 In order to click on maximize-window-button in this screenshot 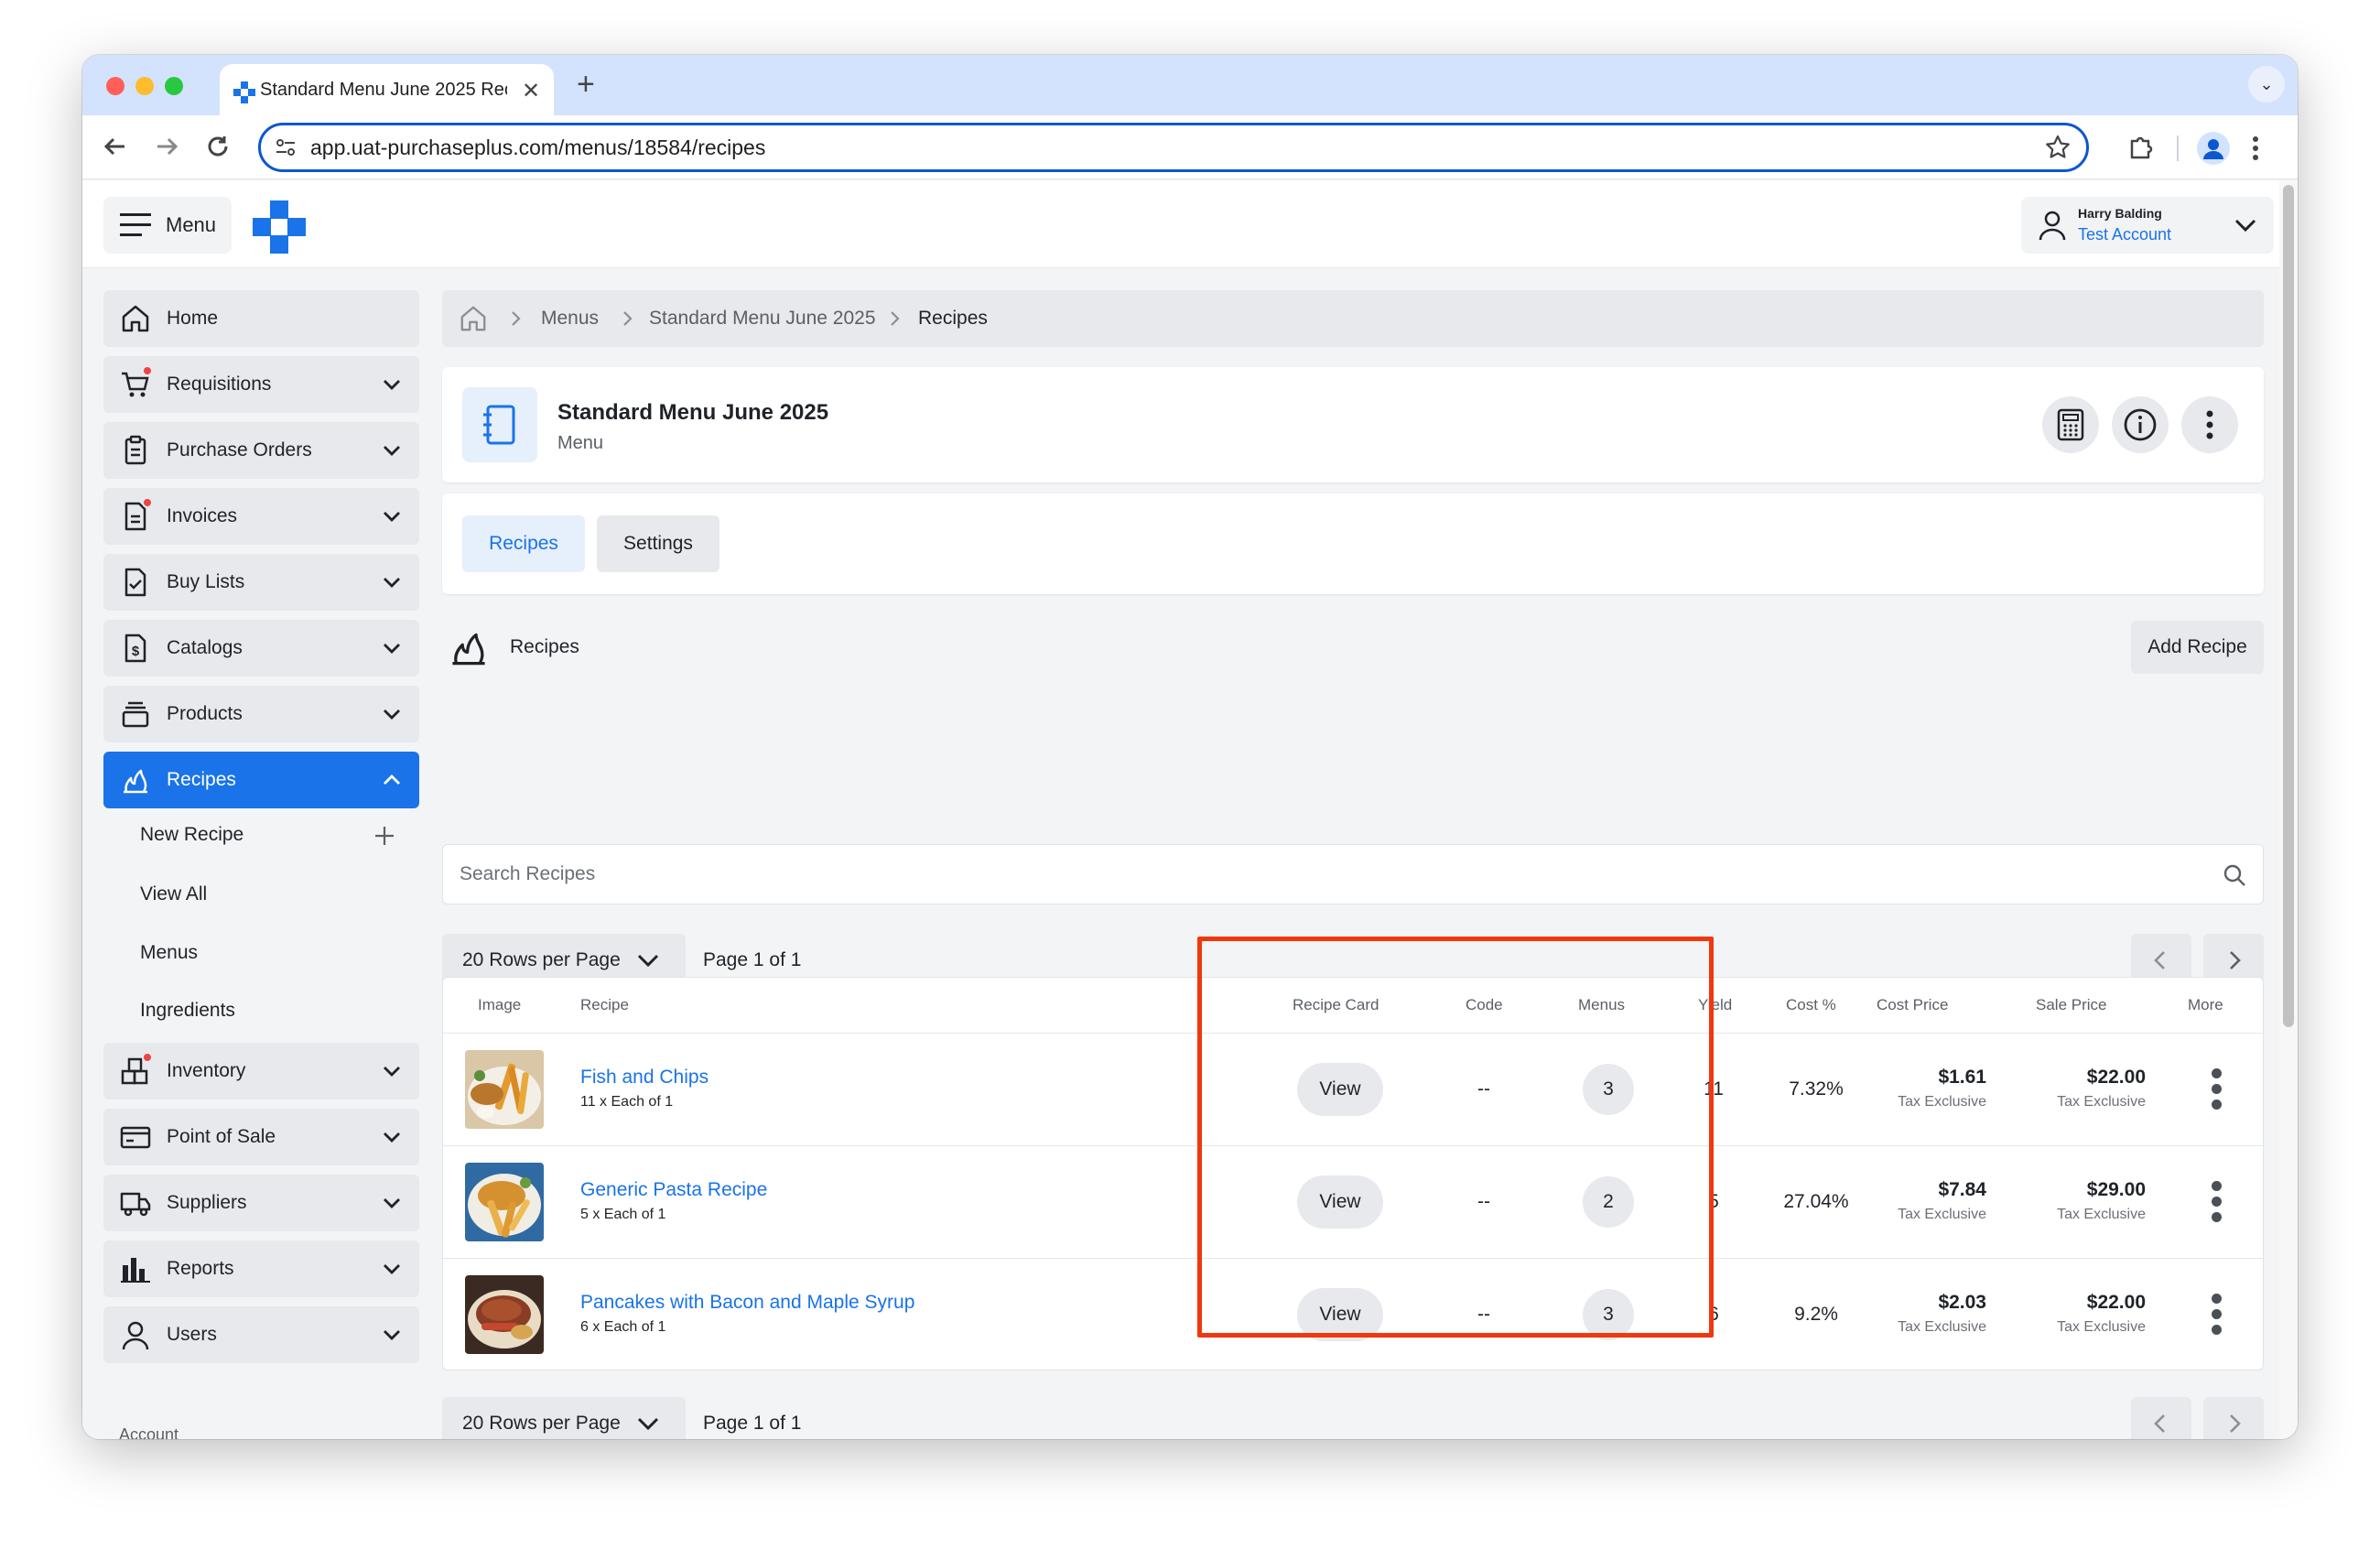, I will do `click(174, 86)`.